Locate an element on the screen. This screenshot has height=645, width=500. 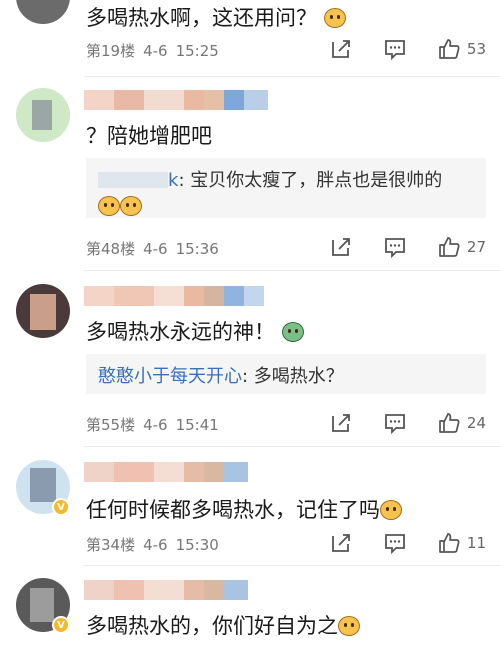
comment-time: 15:30 is located at coordinates (197, 545).